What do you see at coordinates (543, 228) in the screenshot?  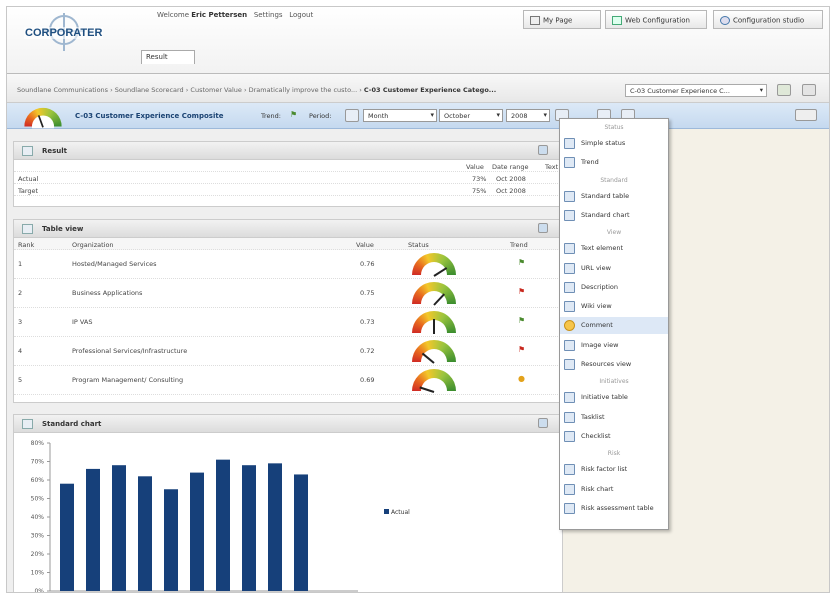 I see `panel-edit-icon` at bounding box center [543, 228].